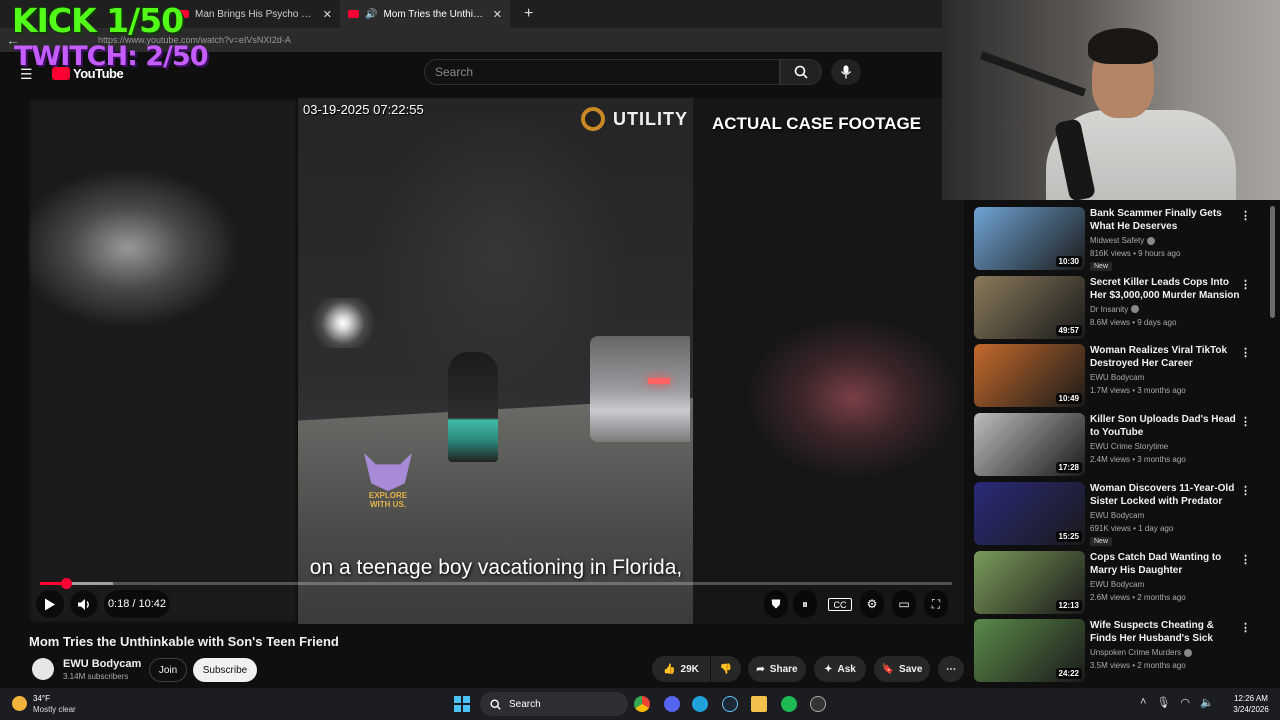 The width and height of the screenshot is (1280, 720). I want to click on steam-icon, so click(730, 704).